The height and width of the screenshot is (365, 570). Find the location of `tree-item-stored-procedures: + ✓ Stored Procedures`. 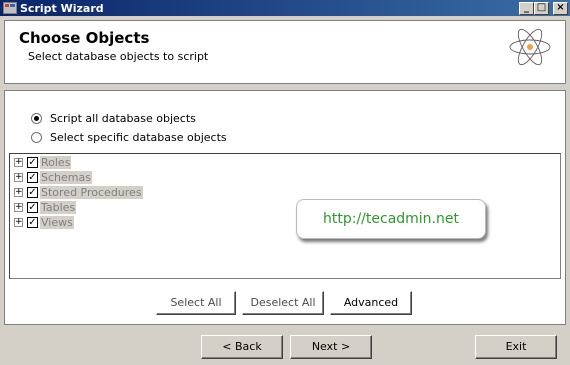

tree-item-stored-procedures: + ✓ Stored Procedures is located at coordinates (78, 192).